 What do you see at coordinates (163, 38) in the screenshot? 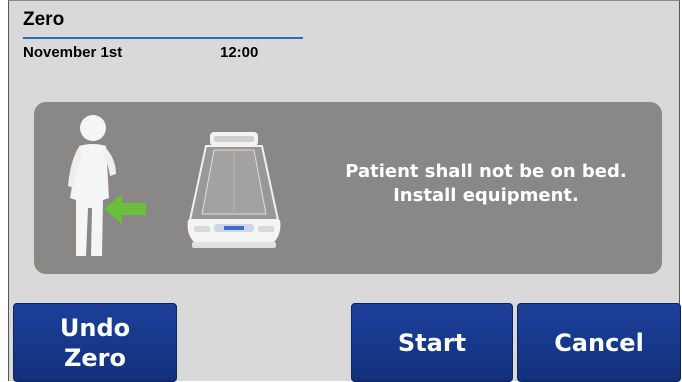
I see `title-divider` at bounding box center [163, 38].